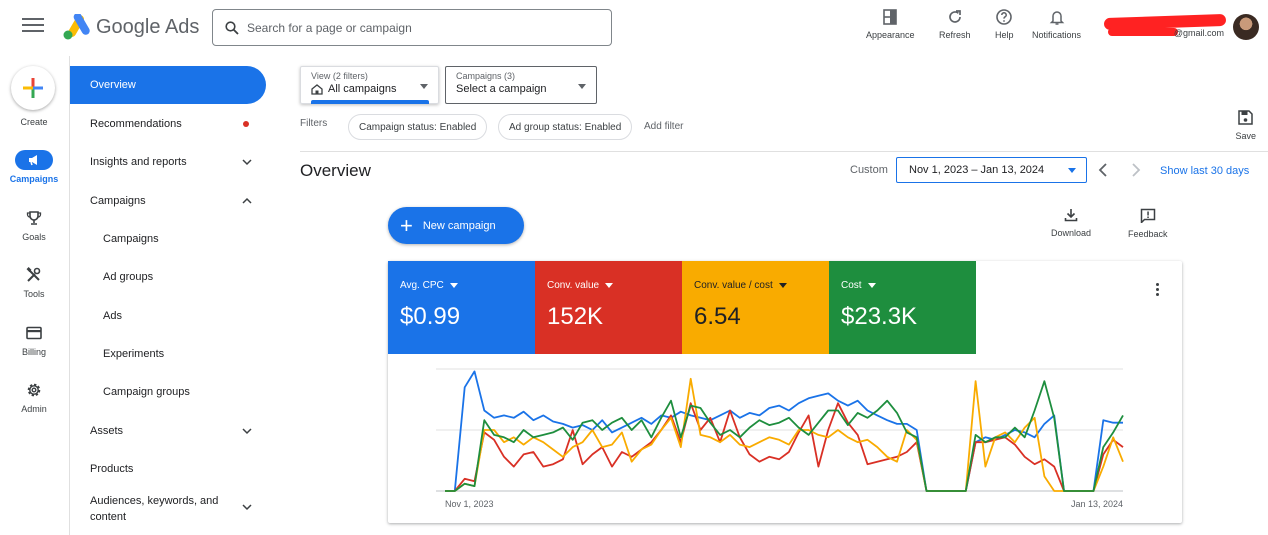 The width and height of the screenshot is (1268, 535). What do you see at coordinates (128, 277) in the screenshot?
I see `nav-label: Ad groups` at bounding box center [128, 277].